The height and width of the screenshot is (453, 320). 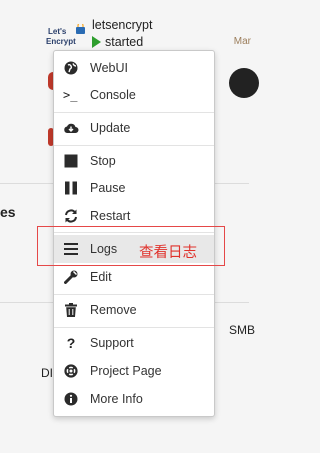 What do you see at coordinates (112, 343) in the screenshot?
I see `menu-item-label: Support` at bounding box center [112, 343].